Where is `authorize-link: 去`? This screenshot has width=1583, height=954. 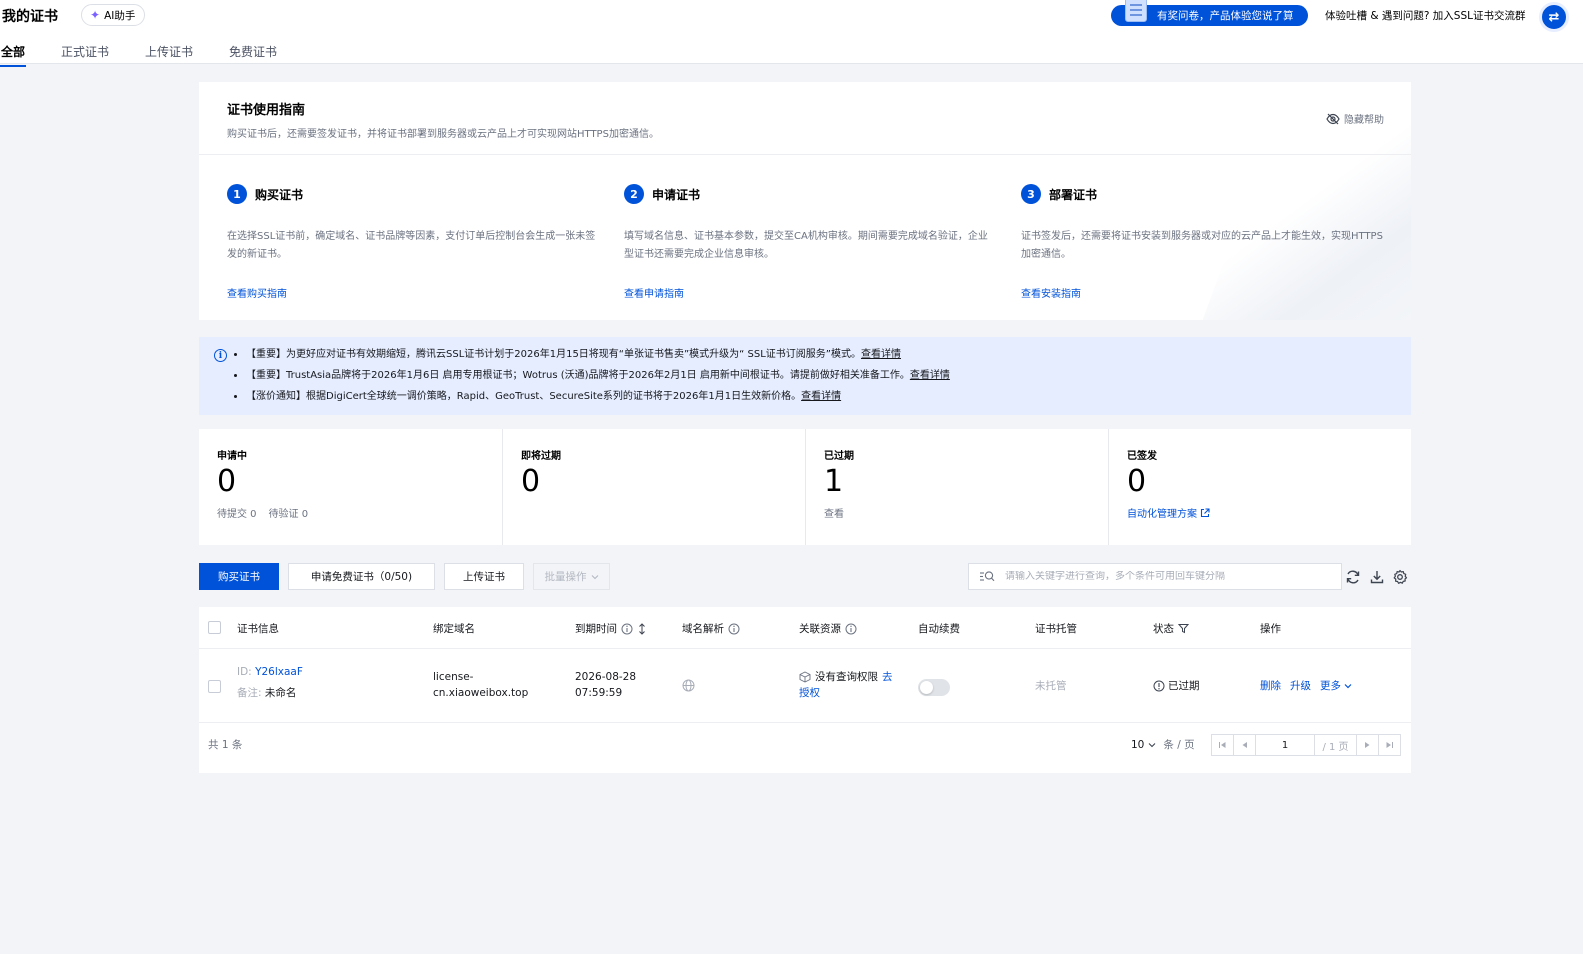
authorize-link: 去 is located at coordinates (887, 677).